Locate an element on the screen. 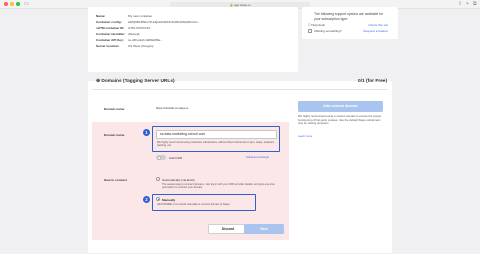 This screenshot has height=254, width=480. manual-label: Manually is located at coordinates (169, 199).